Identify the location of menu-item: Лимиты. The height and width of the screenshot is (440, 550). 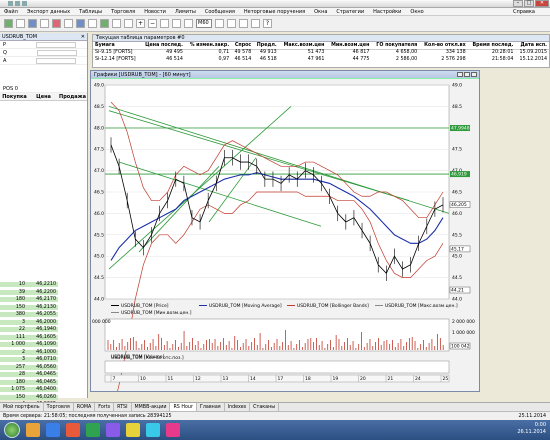
(185, 12).